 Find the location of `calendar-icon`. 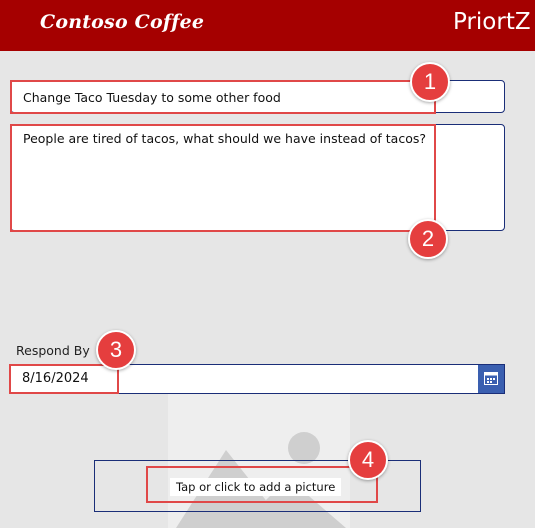

calendar-icon is located at coordinates (491, 378).